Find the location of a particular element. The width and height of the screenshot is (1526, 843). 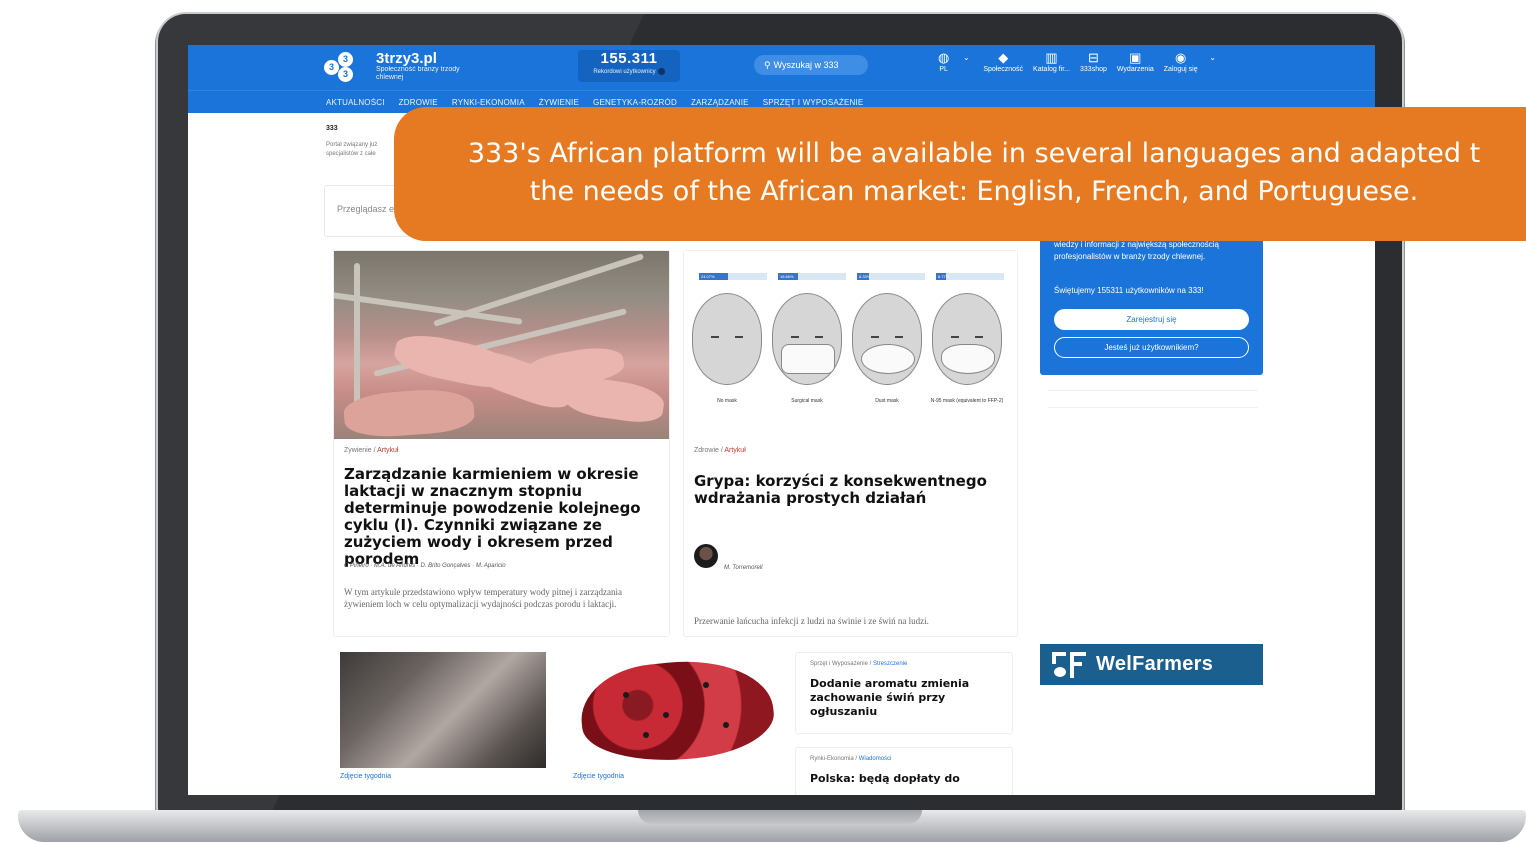

menu-item-rynki: RYNKI-EKONOMIA is located at coordinates (488, 102).